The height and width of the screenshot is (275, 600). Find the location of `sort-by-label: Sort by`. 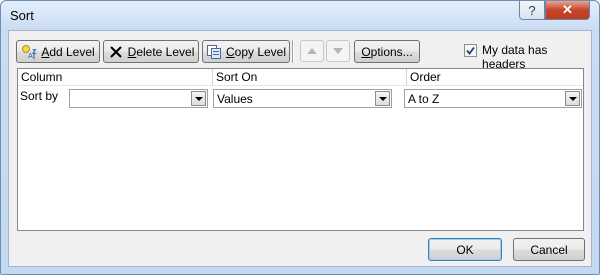

sort-by-label: Sort by is located at coordinates (39, 96).